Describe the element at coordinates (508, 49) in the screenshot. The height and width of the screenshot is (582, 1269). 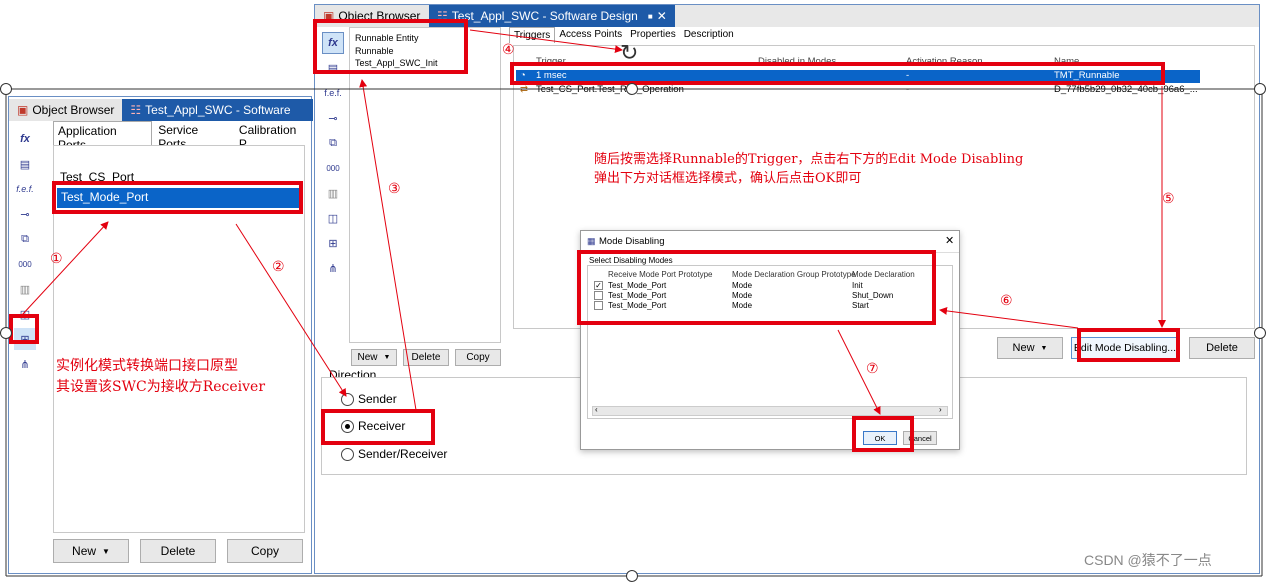
I see `step-4-label: ④` at that location.